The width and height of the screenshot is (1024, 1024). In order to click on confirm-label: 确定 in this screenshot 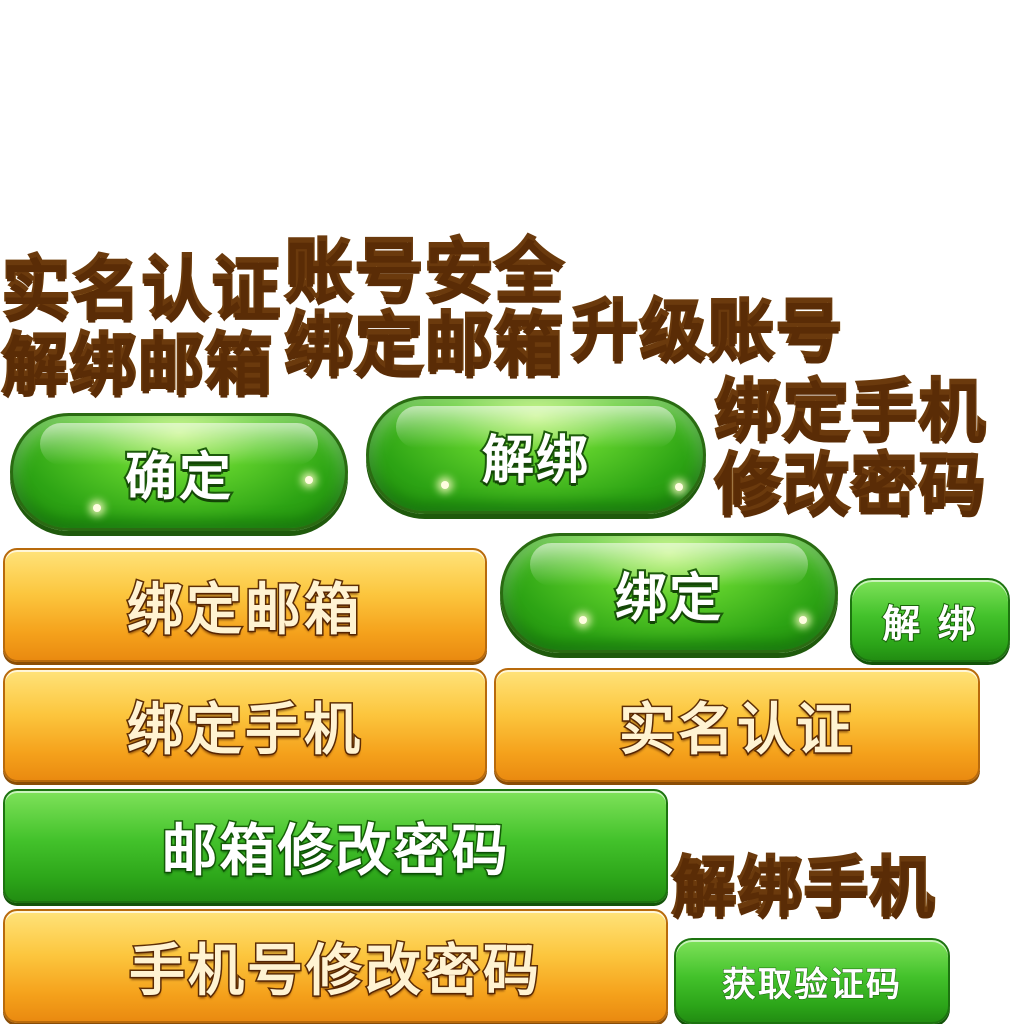, I will do `click(178, 478)`.